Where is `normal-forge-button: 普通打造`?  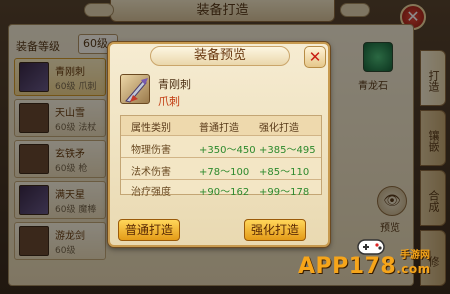
normal-forge-button: 普通打造 is located at coordinates (149, 230).